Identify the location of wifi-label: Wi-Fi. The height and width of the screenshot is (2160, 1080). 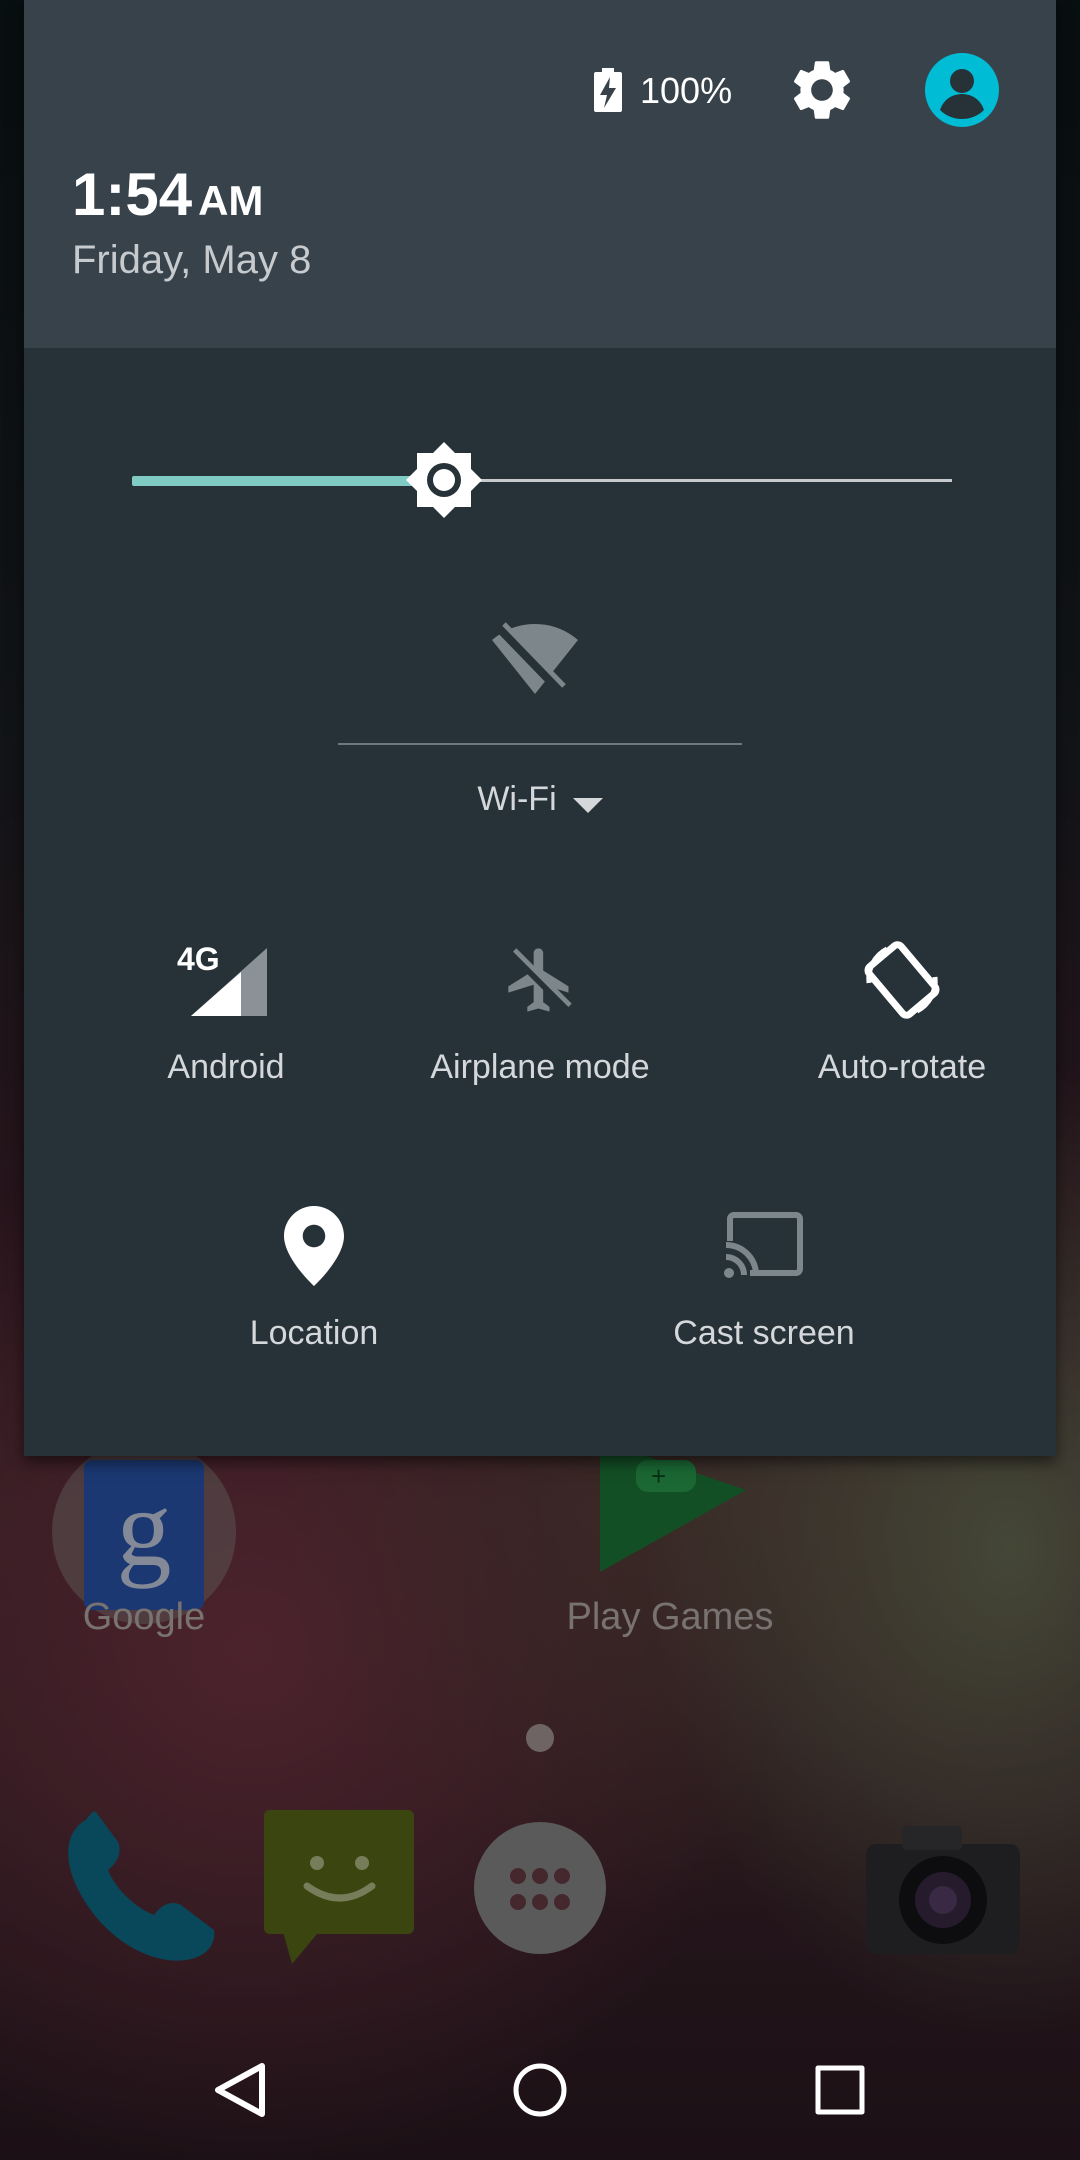
(516, 799).